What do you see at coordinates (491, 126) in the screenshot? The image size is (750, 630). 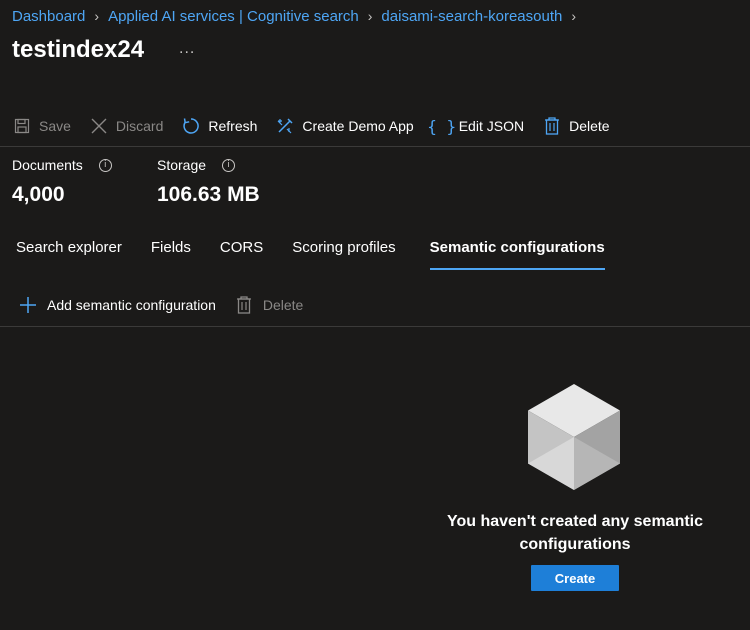 I see `edit-json-label: Edit JSON` at bounding box center [491, 126].